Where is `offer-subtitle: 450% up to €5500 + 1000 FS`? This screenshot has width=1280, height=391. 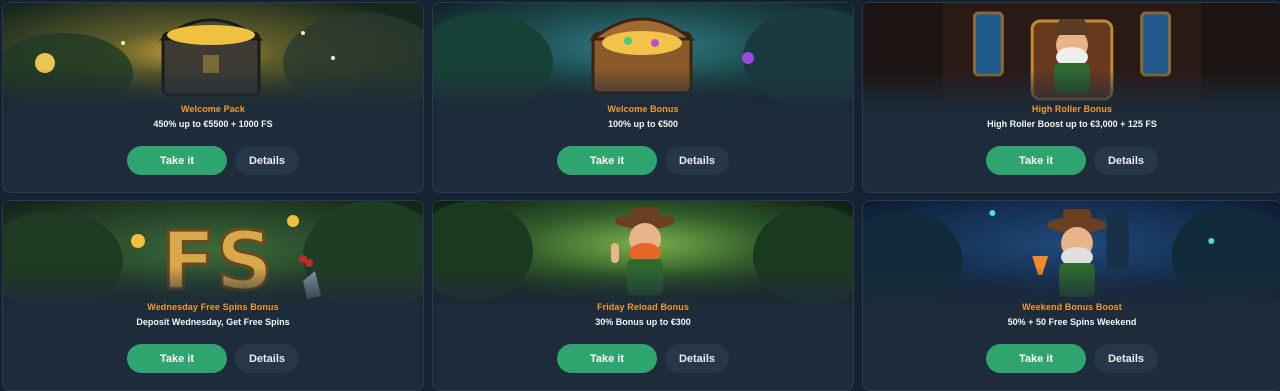 offer-subtitle: 450% up to €5500 + 1000 FS is located at coordinates (213, 124).